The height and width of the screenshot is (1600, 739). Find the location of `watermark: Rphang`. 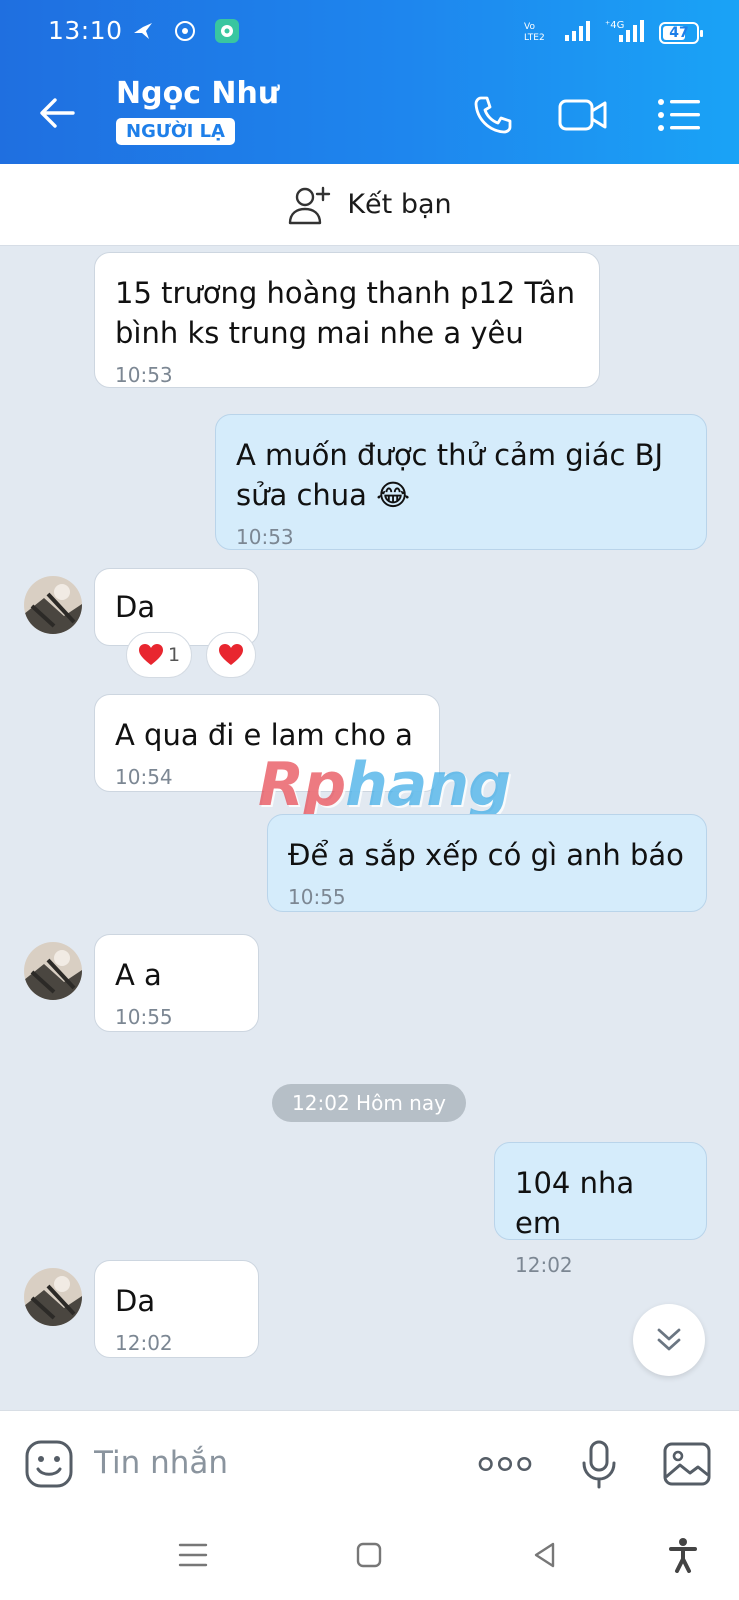

watermark: Rphang is located at coordinates (384, 785).